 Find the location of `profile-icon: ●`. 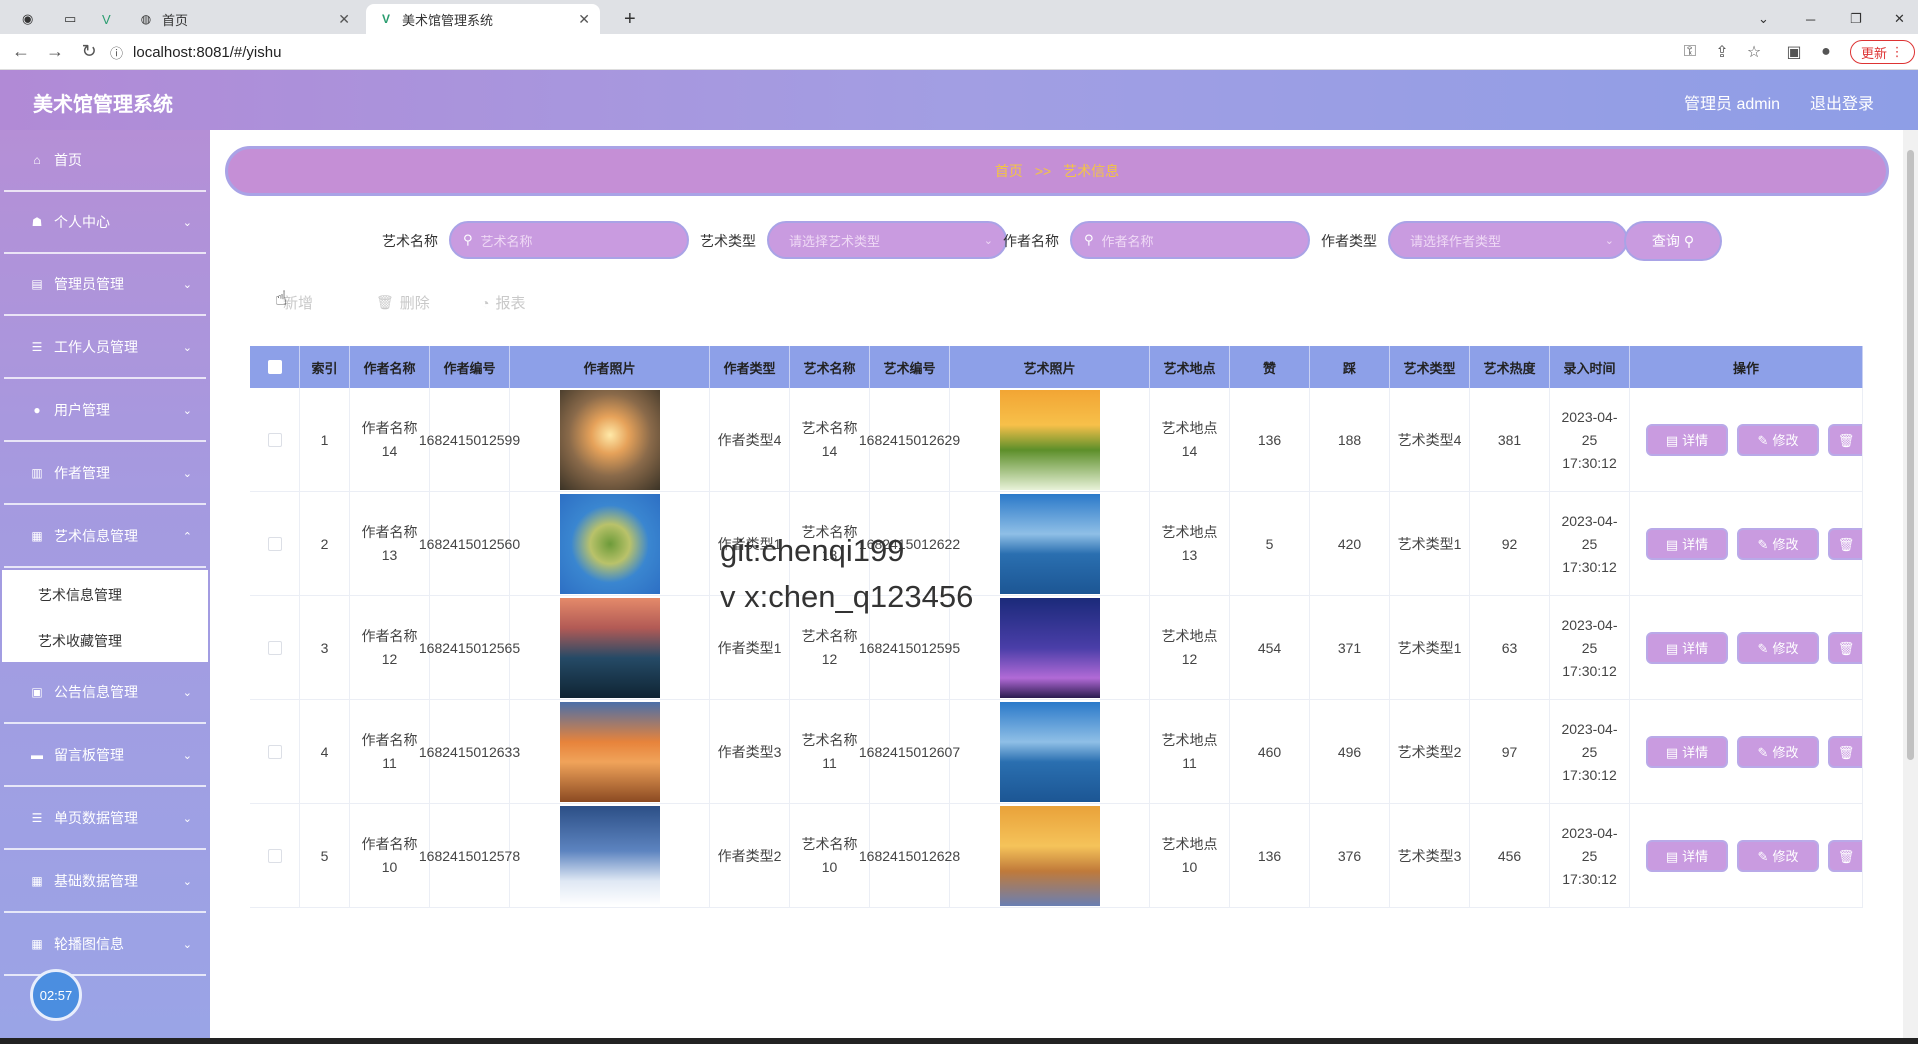

profile-icon: ● is located at coordinates (1826, 52).